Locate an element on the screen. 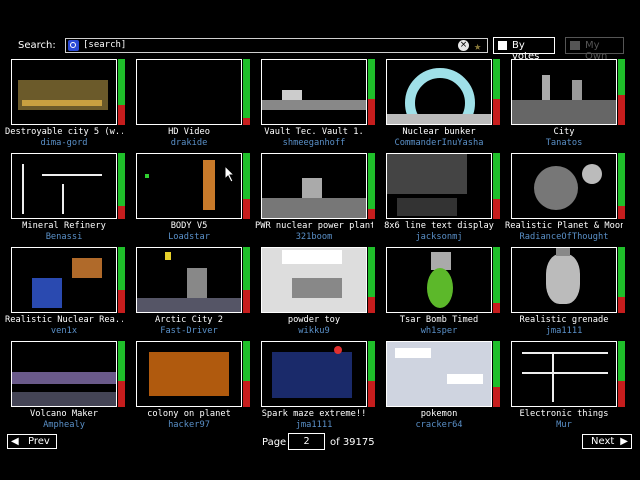 Image resolution: width=640 pixels, height=480 pixels. save-title: Mineral Refinery is located at coordinates (64, 226).